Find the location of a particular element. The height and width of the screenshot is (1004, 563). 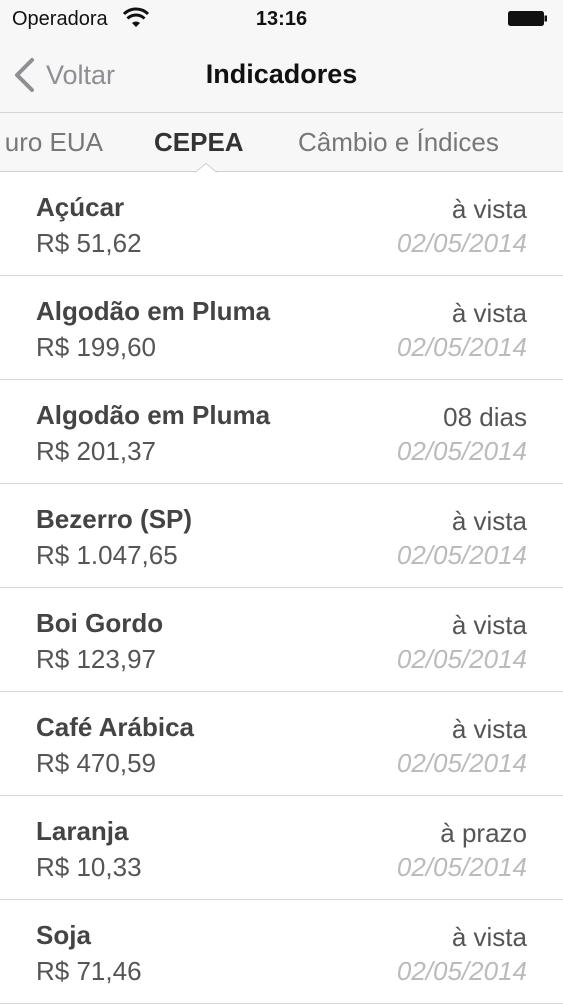

item-price: R$ 470,59 is located at coordinates (96, 763).